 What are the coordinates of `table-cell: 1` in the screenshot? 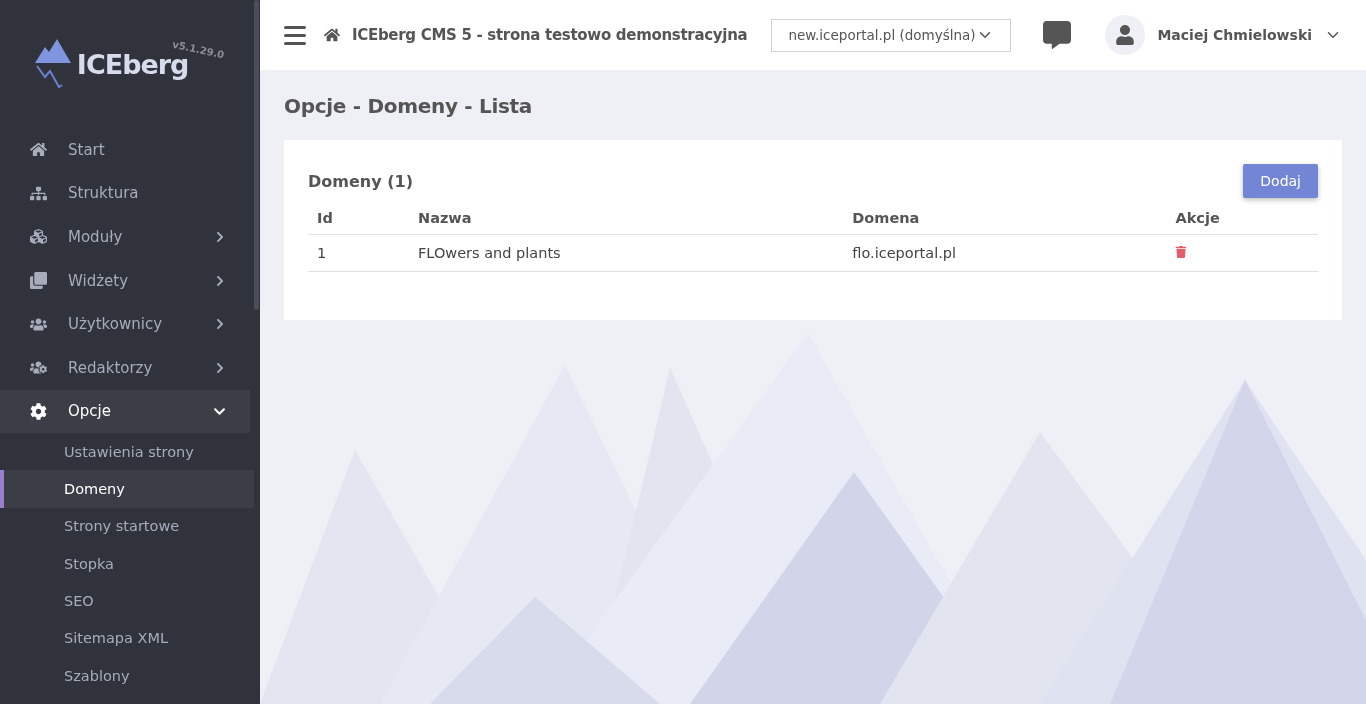 It's located at (358, 253).